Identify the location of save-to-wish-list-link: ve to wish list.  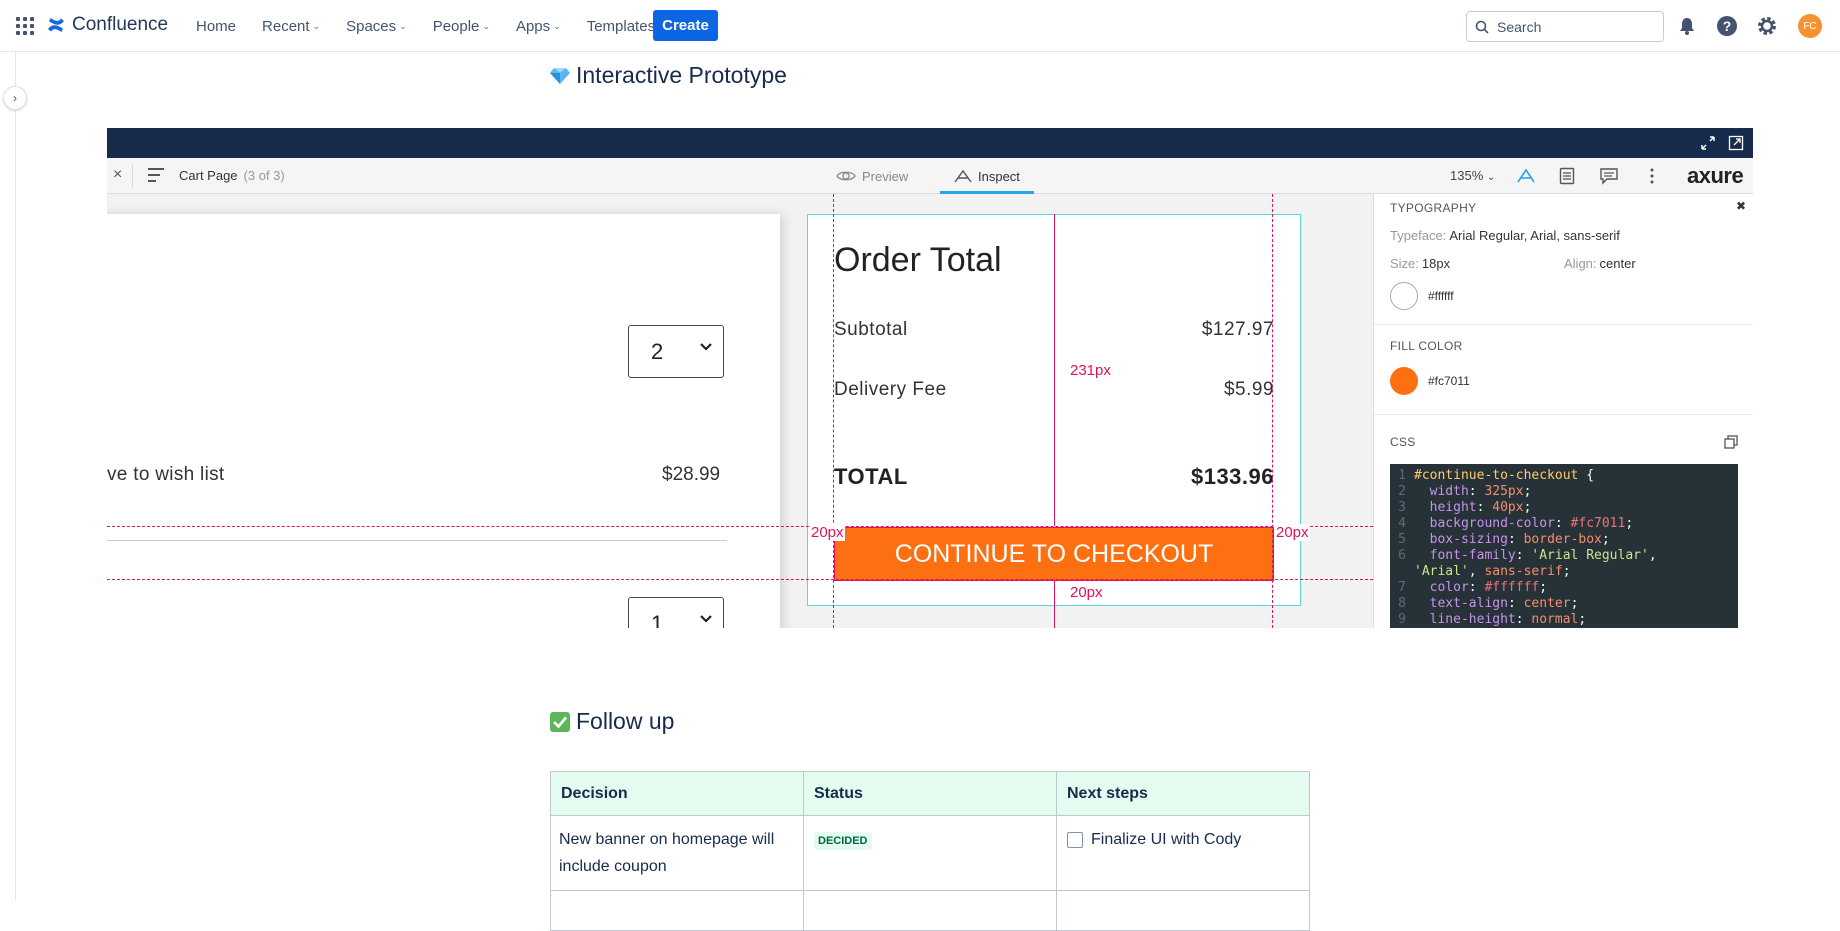
(165, 475).